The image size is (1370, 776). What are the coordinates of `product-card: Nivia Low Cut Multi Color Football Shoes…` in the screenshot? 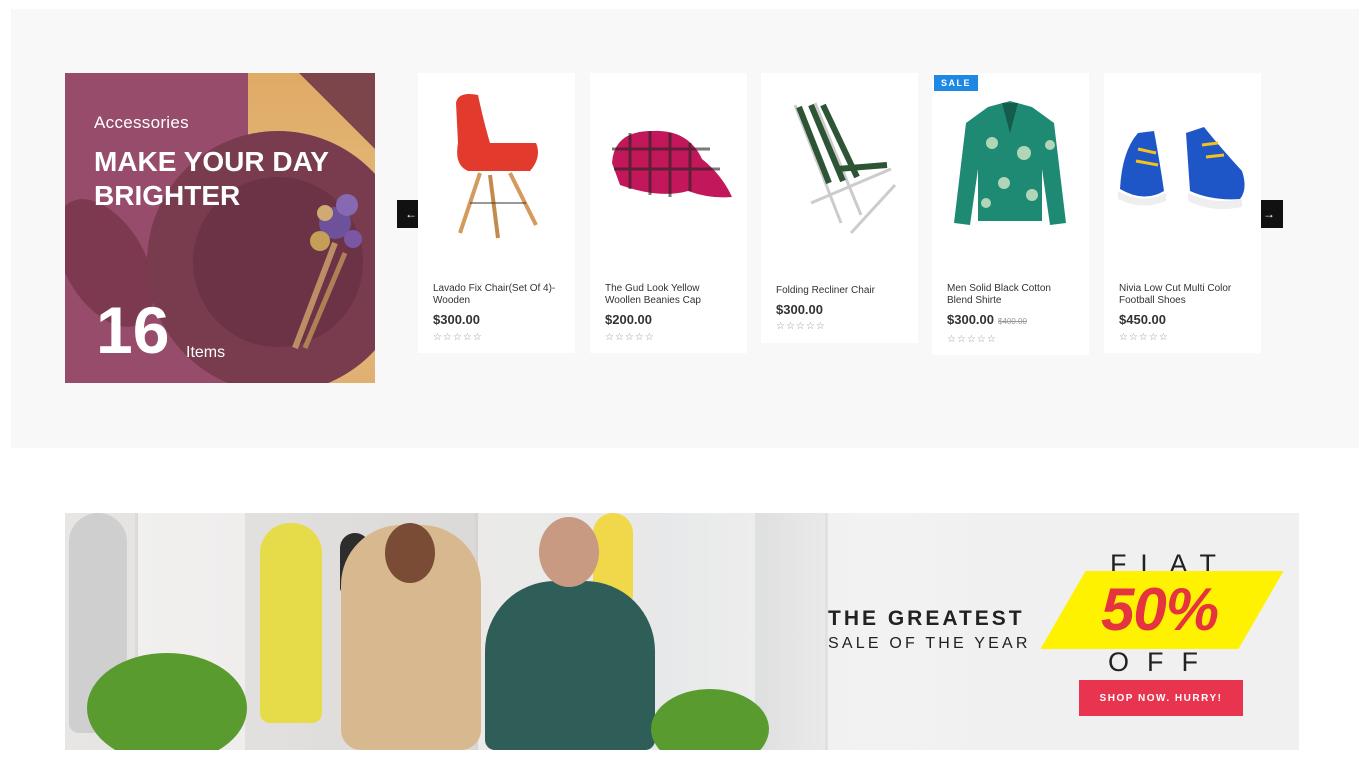 It's located at (1182, 213).